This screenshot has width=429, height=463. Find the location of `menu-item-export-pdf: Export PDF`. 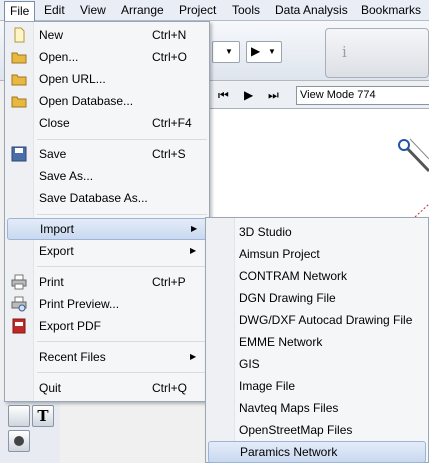

menu-item-export-pdf: Export PDF is located at coordinates (107, 326).